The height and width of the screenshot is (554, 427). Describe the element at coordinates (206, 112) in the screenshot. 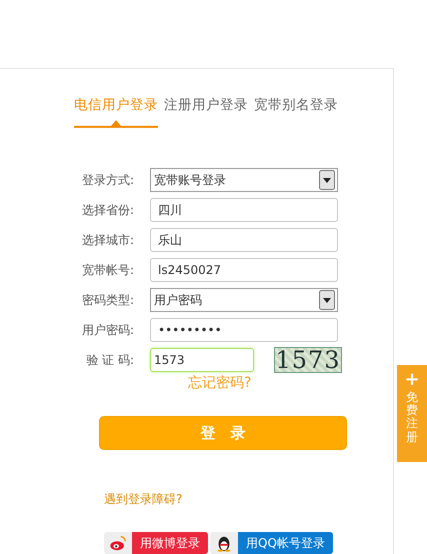

I see `login-tab: 注册用户登录` at that location.